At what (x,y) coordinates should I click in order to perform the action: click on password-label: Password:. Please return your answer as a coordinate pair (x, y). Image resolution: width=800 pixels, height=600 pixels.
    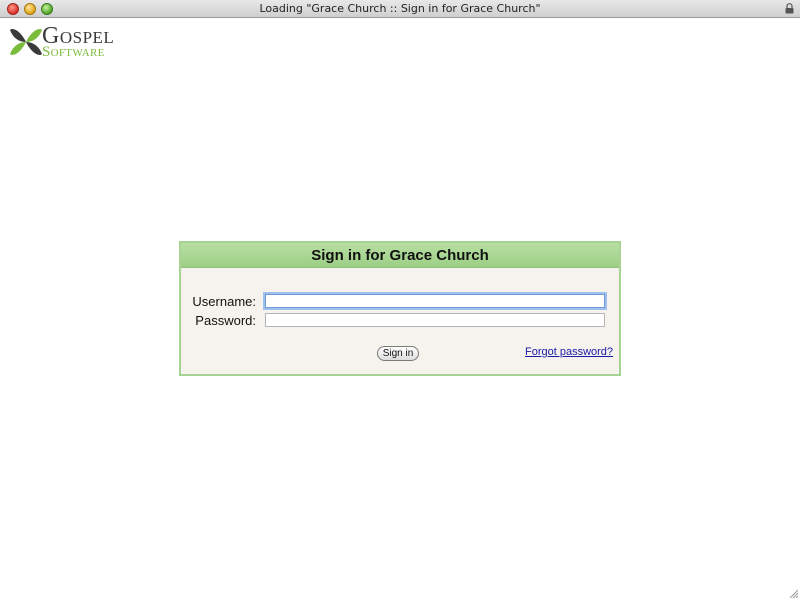
    Looking at the image, I should click on (225, 320).